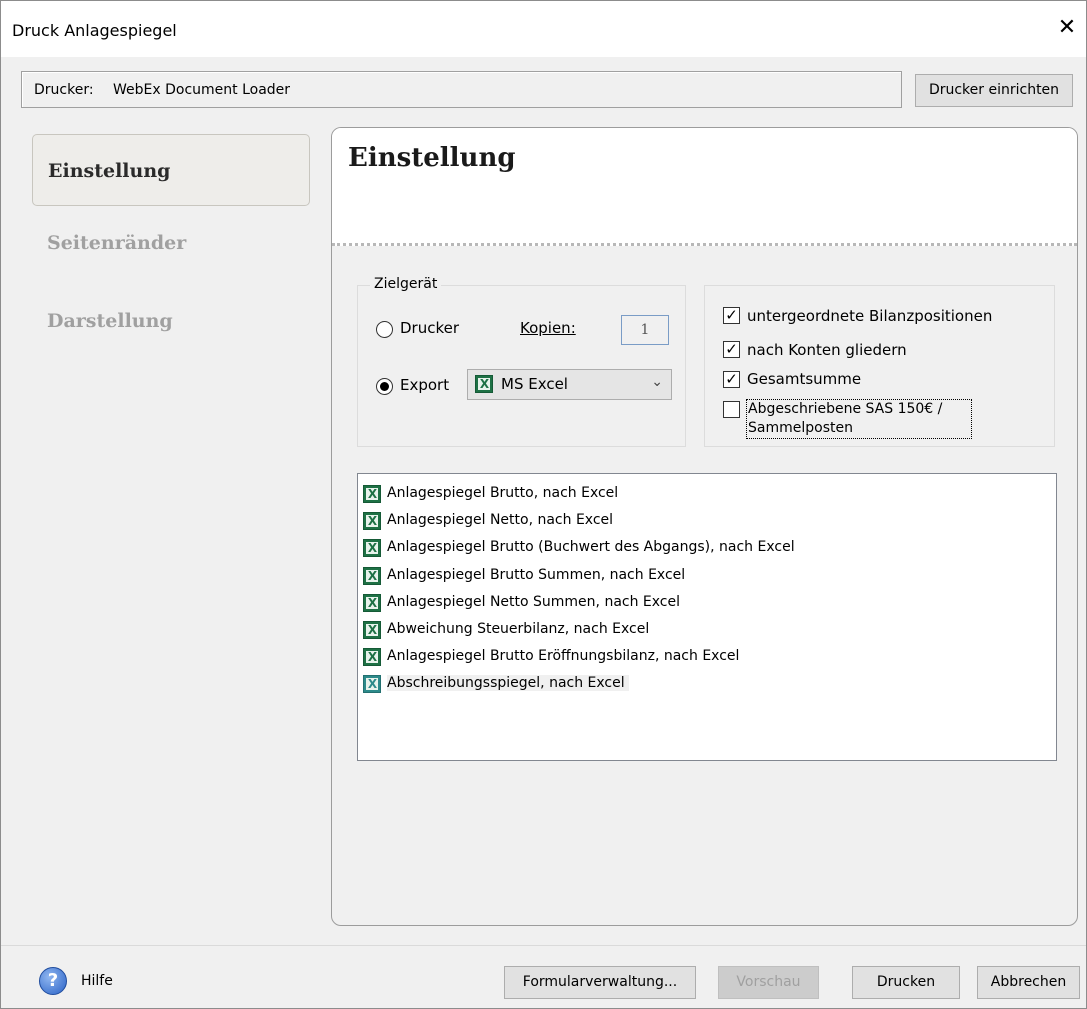 The height and width of the screenshot is (1009, 1087). What do you see at coordinates (645, 330) in the screenshot?
I see `copies-input: 1` at bounding box center [645, 330].